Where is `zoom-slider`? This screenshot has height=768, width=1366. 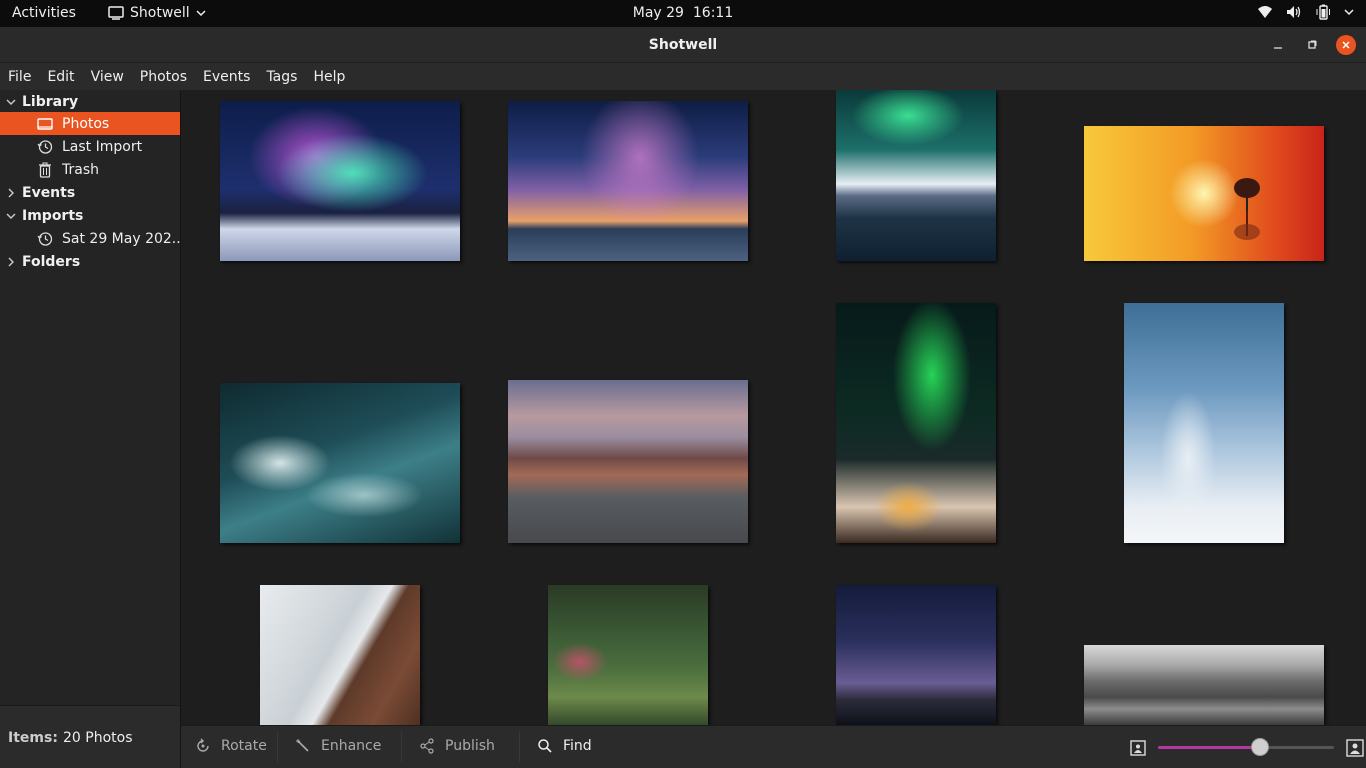 zoom-slider is located at coordinates (1246, 747).